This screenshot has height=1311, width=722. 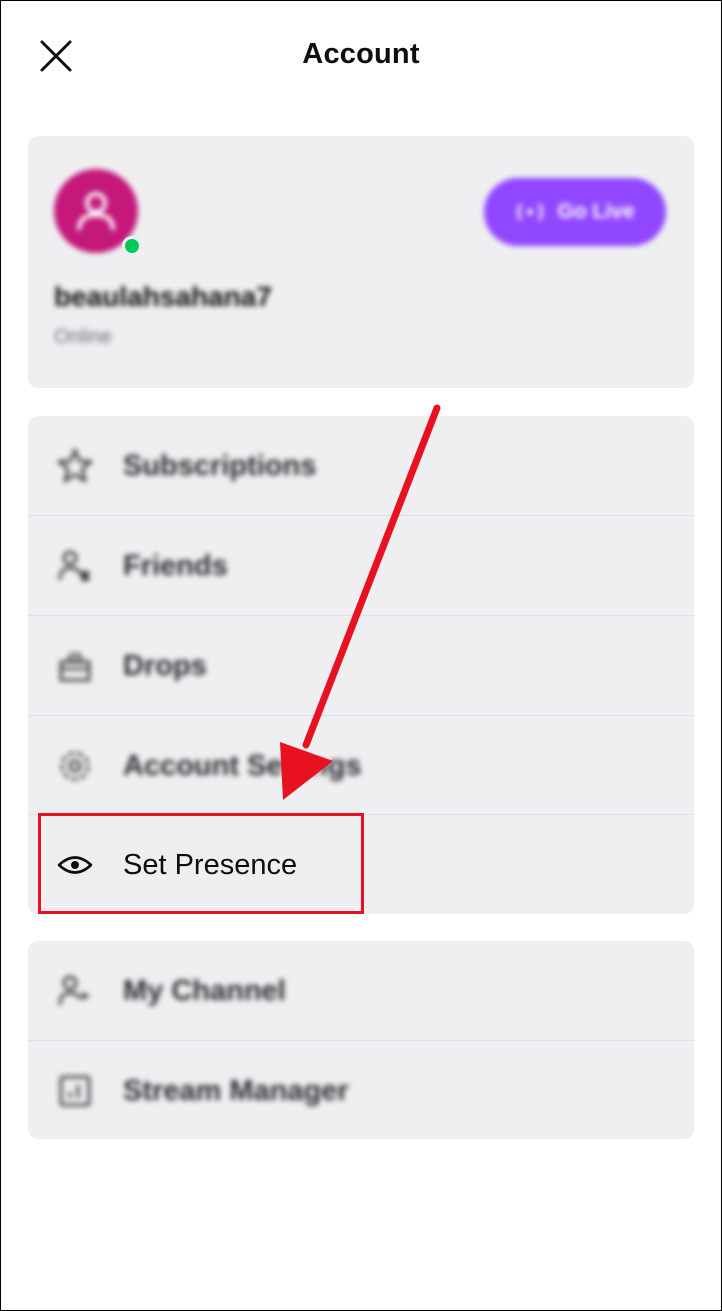 What do you see at coordinates (132, 246) in the screenshot?
I see `online-status-dot` at bounding box center [132, 246].